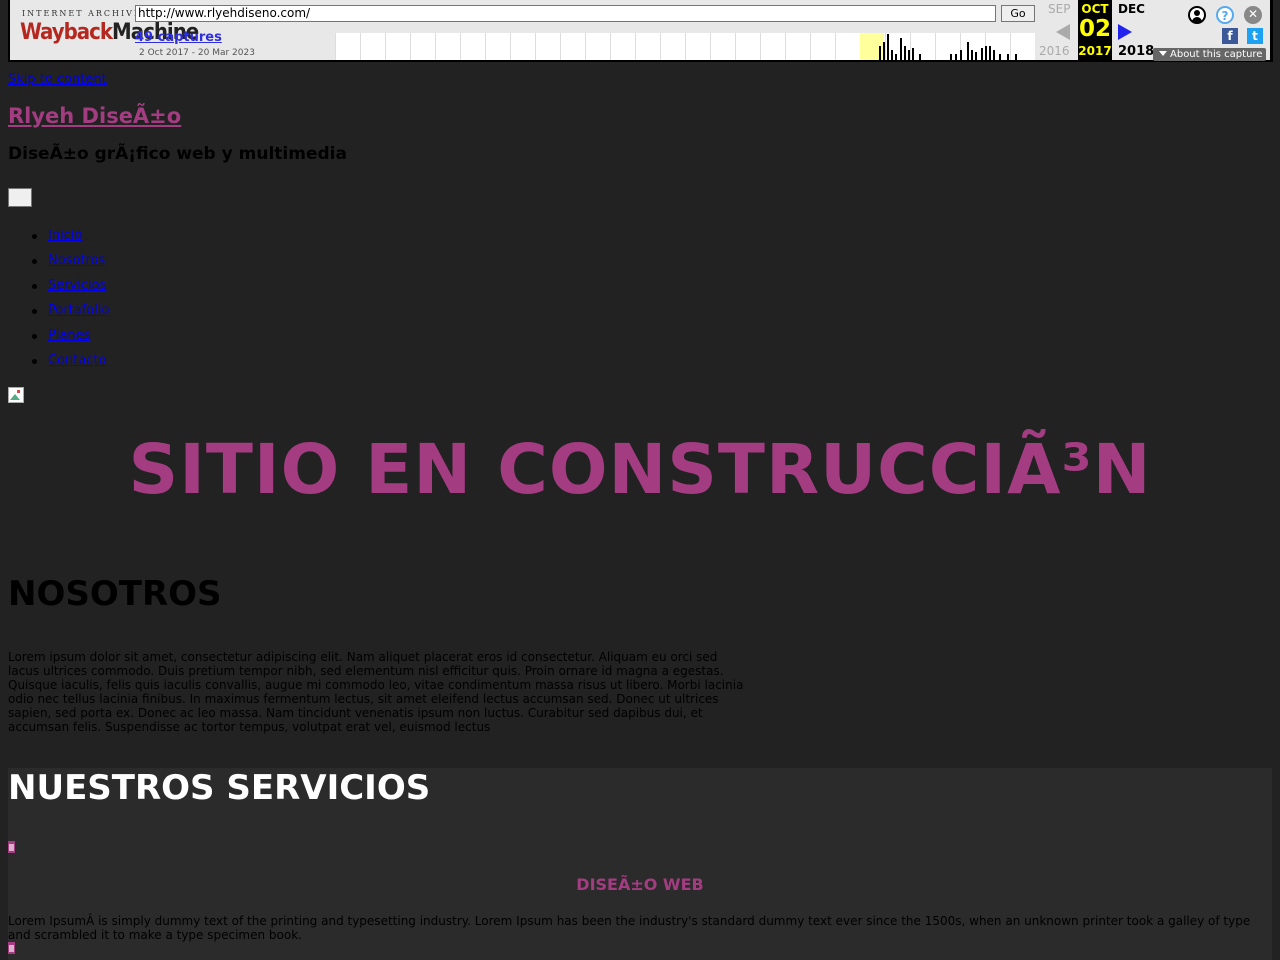  I want to click on skip-to-content-link: Skip to content, so click(57, 79).